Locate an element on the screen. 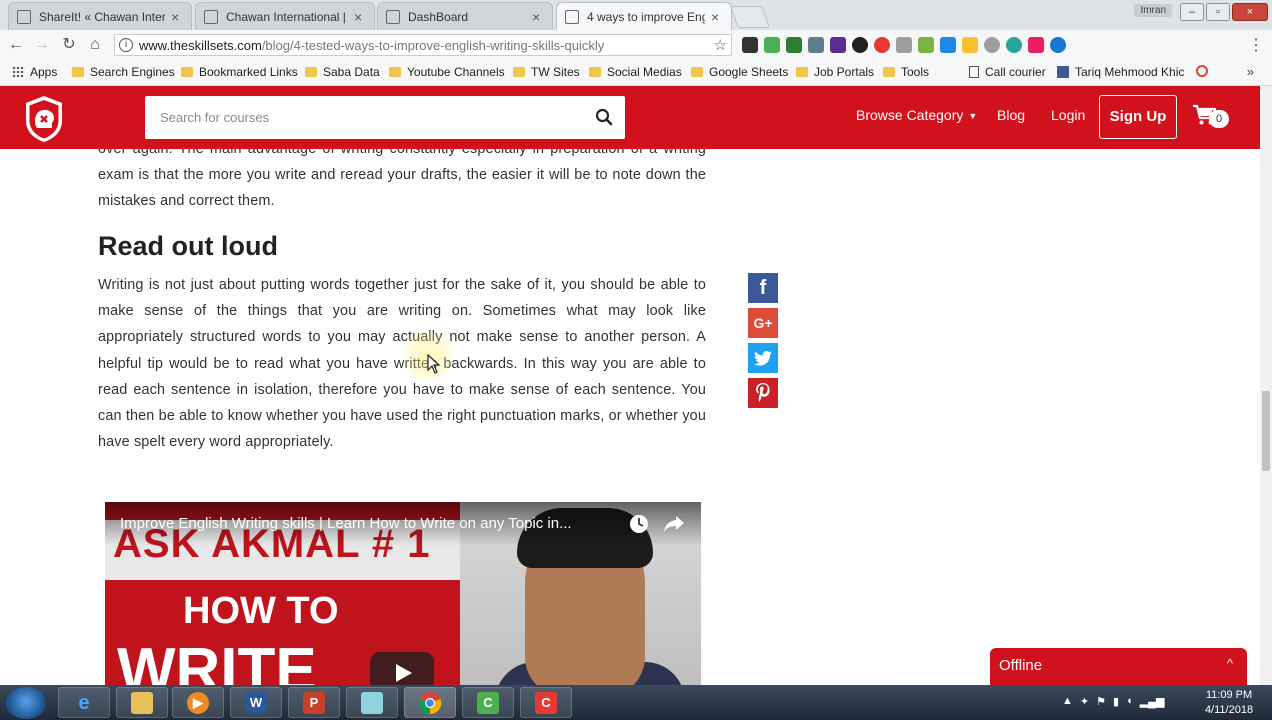 Image resolution: width=1272 pixels, height=720 pixels. chevron-up-icon: ^ is located at coordinates (1230, 663).